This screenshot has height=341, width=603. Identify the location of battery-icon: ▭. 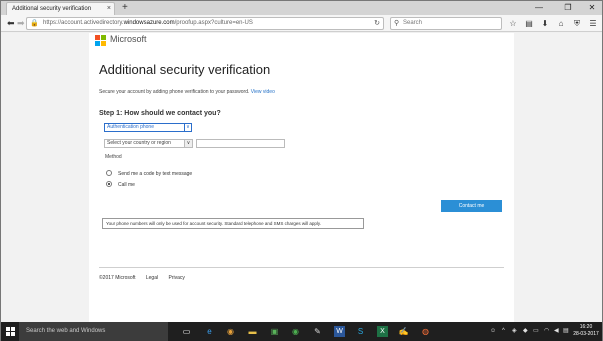
(536, 331).